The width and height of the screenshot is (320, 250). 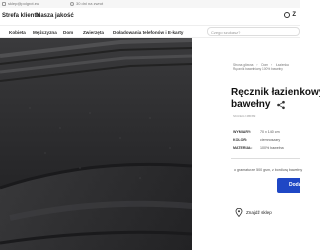 I want to click on attr-material: MATERIAŁ: 100% bawełna, so click(x=258, y=148).